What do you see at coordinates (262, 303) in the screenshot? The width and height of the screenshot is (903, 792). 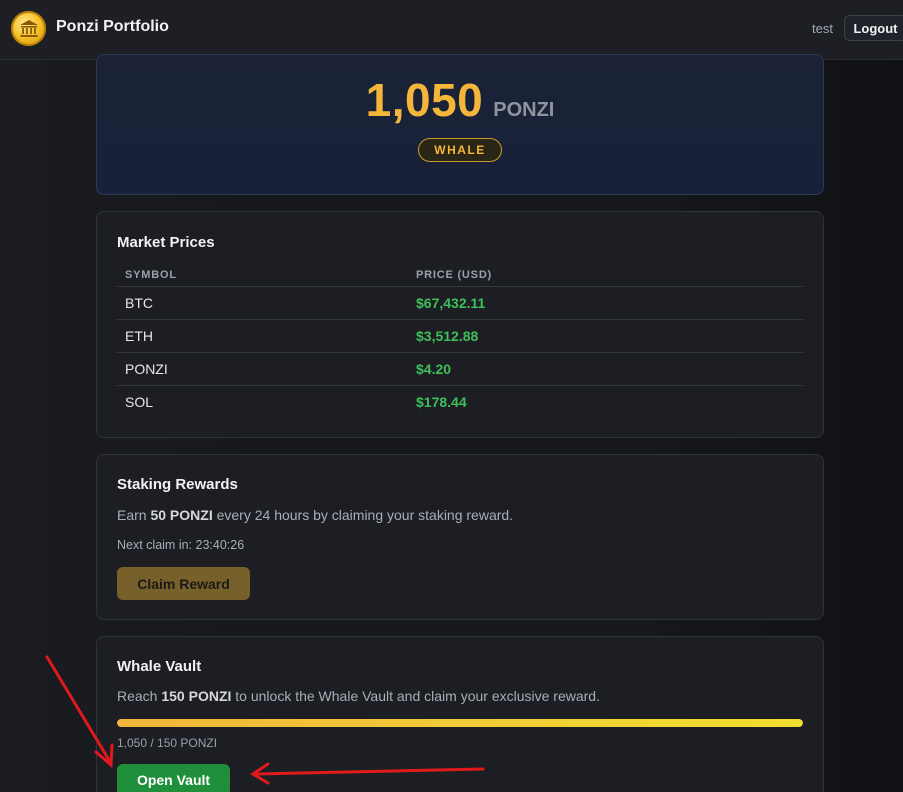 I see `symbol-cell: BTC` at bounding box center [262, 303].